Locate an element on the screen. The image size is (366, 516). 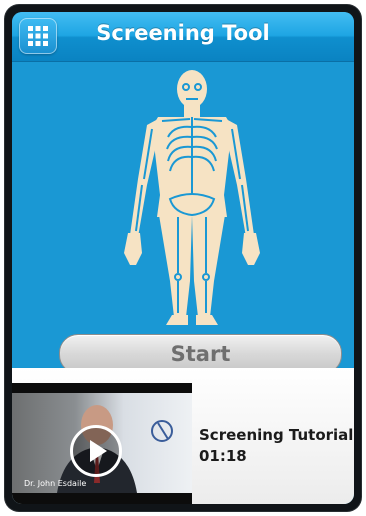
tutorial-duration: 01:18 is located at coordinates (223, 456).